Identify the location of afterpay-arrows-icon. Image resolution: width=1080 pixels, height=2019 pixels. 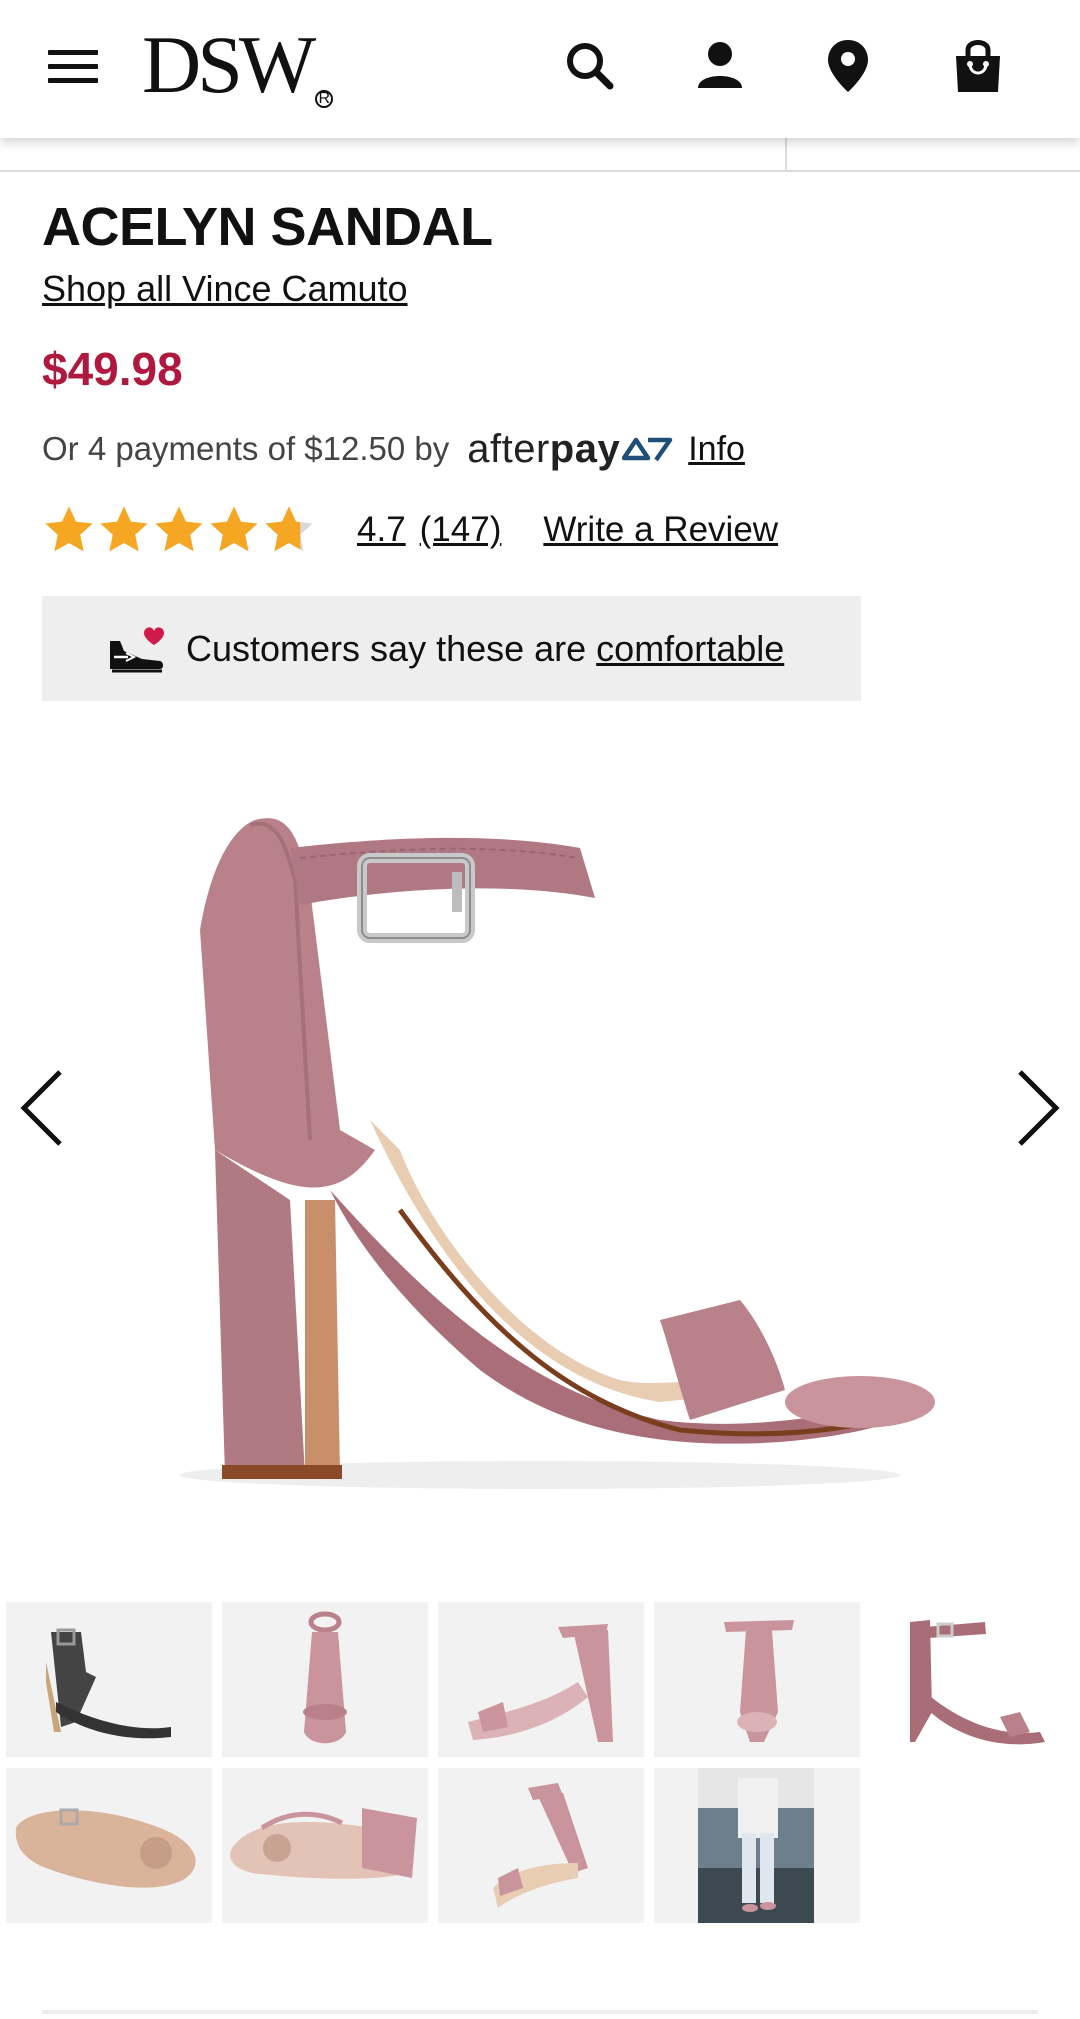
(647, 449).